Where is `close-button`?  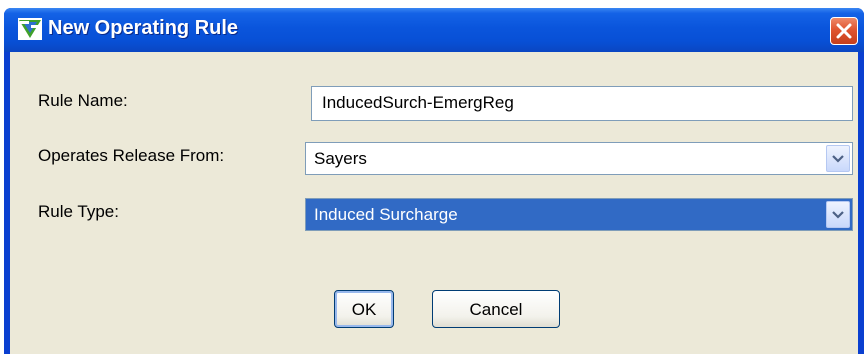 close-button is located at coordinates (844, 31).